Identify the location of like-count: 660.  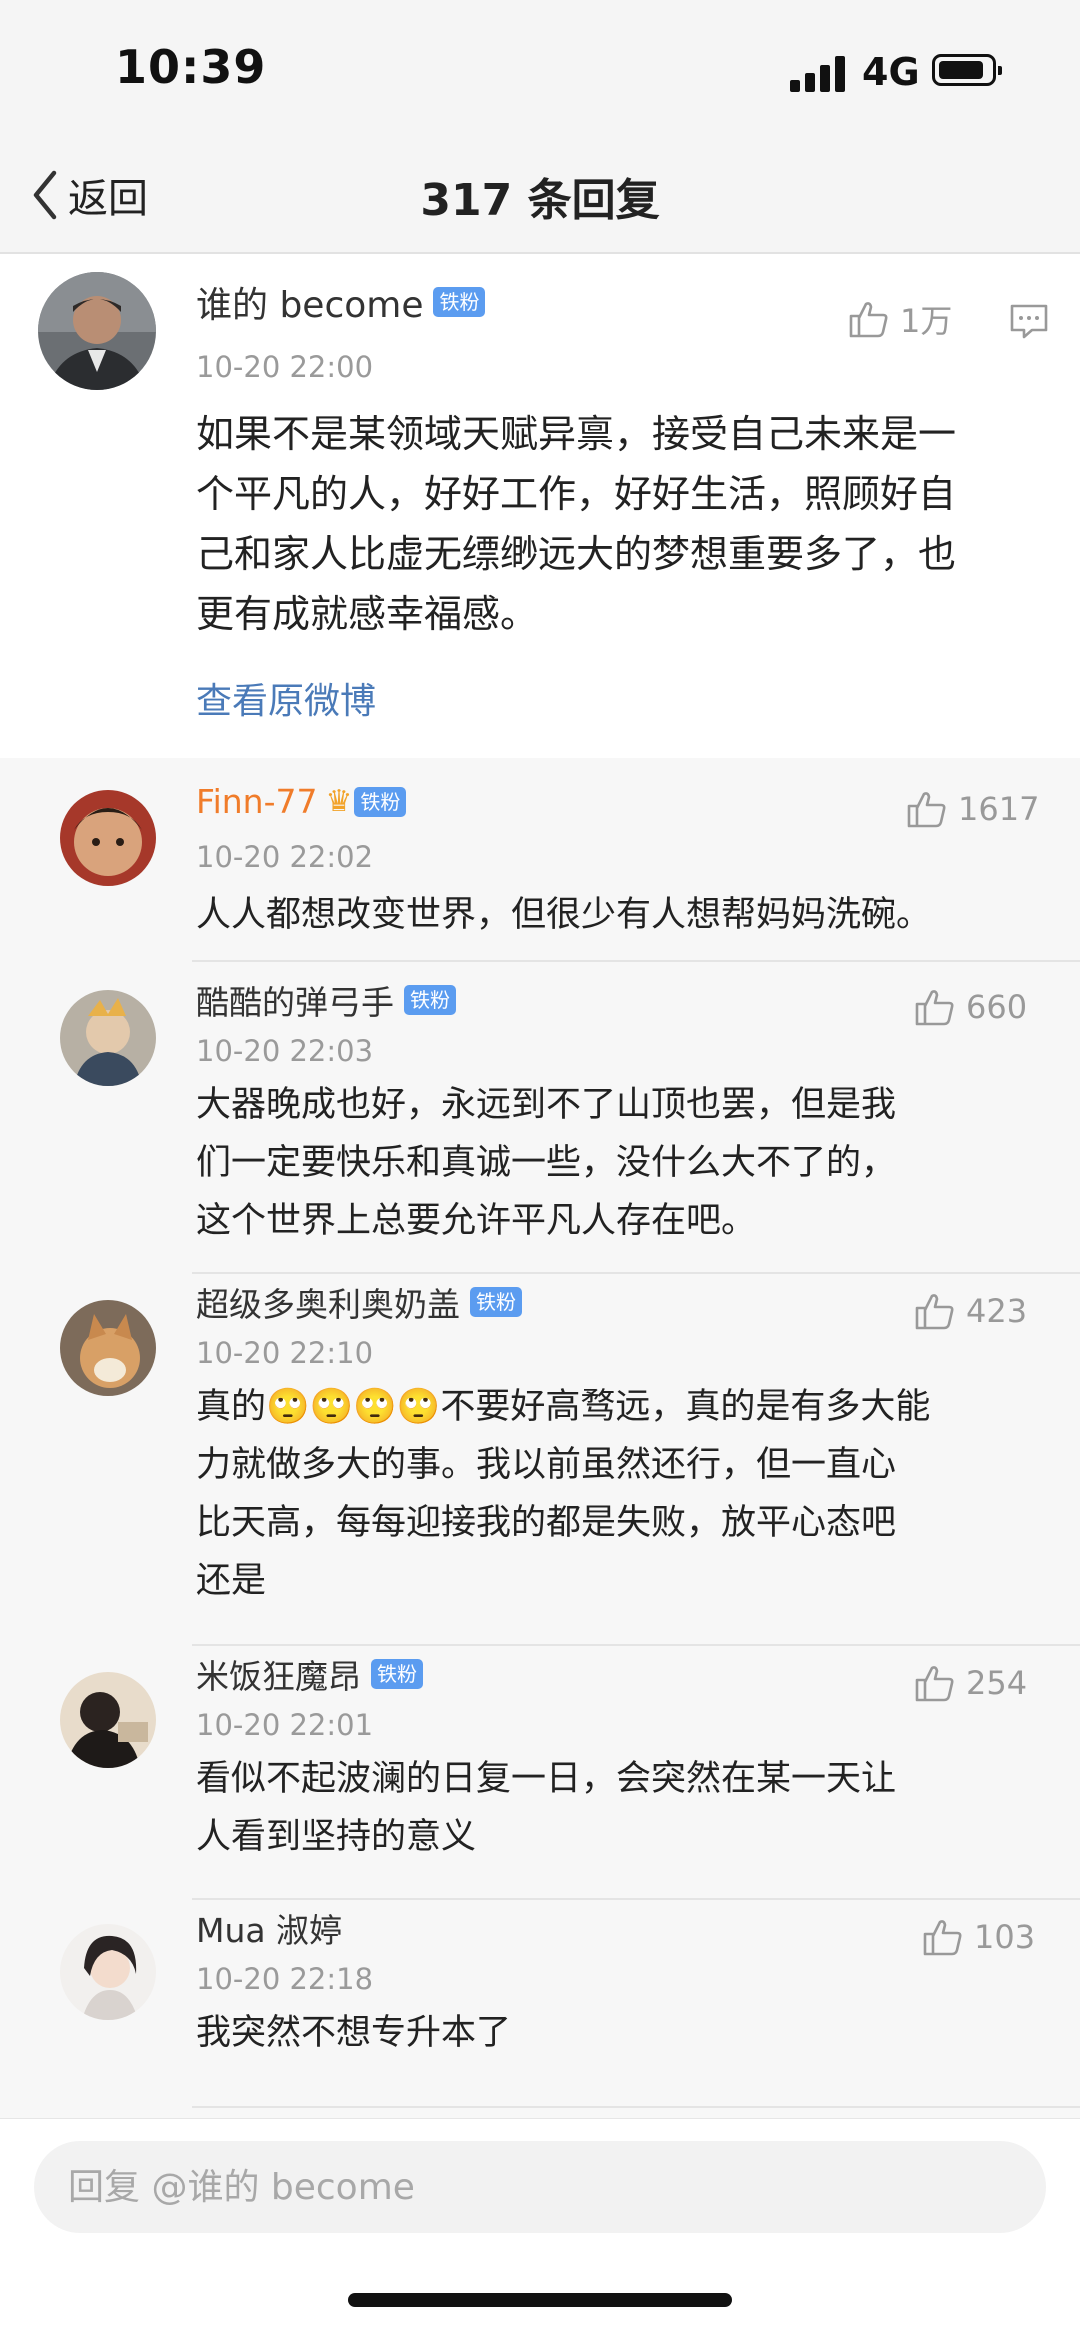
(997, 1007).